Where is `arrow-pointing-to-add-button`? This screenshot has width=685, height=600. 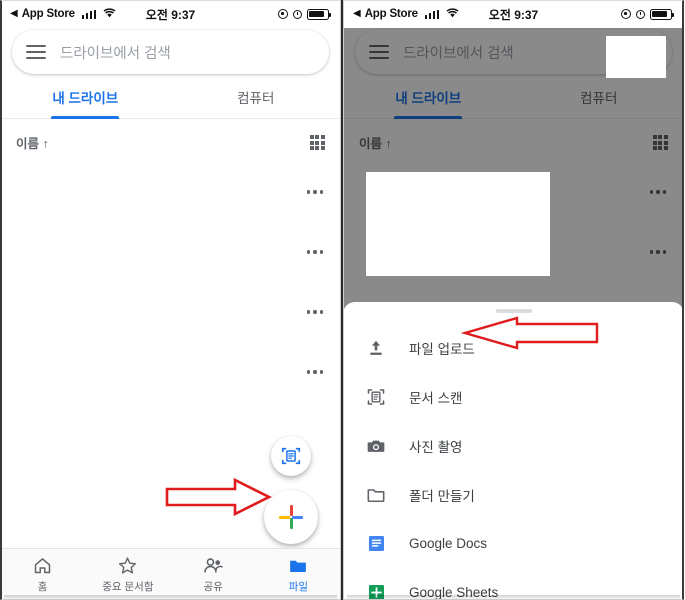
arrow-pointing-to-add-button is located at coordinates (220, 497).